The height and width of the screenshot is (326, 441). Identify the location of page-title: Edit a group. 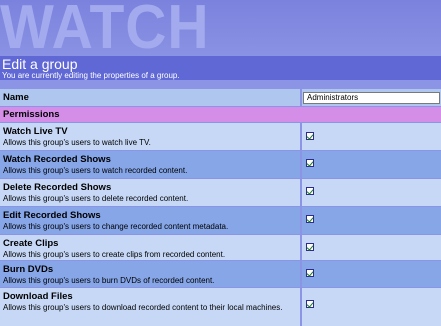
(40, 64).